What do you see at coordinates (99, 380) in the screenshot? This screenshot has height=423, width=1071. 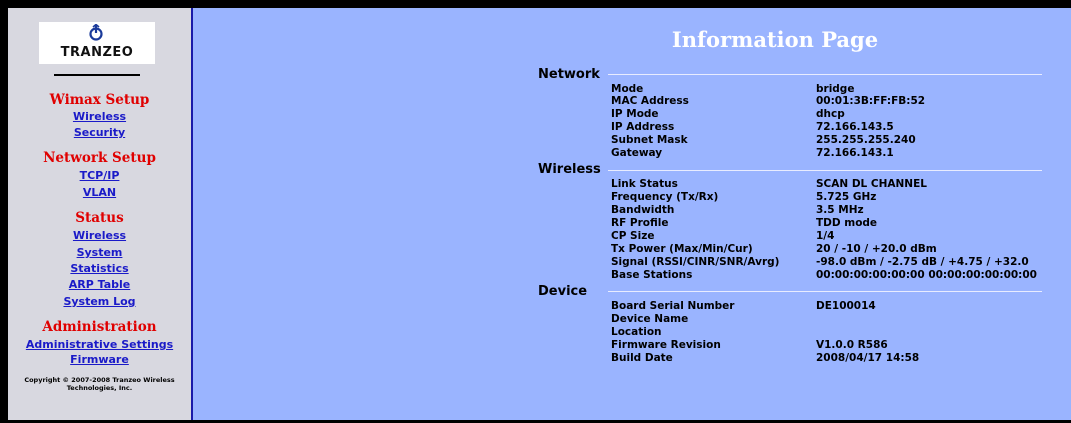 I see `copyright-line-1: Copyright © 2007-2008 Tranzeo Wireless` at bounding box center [99, 380].